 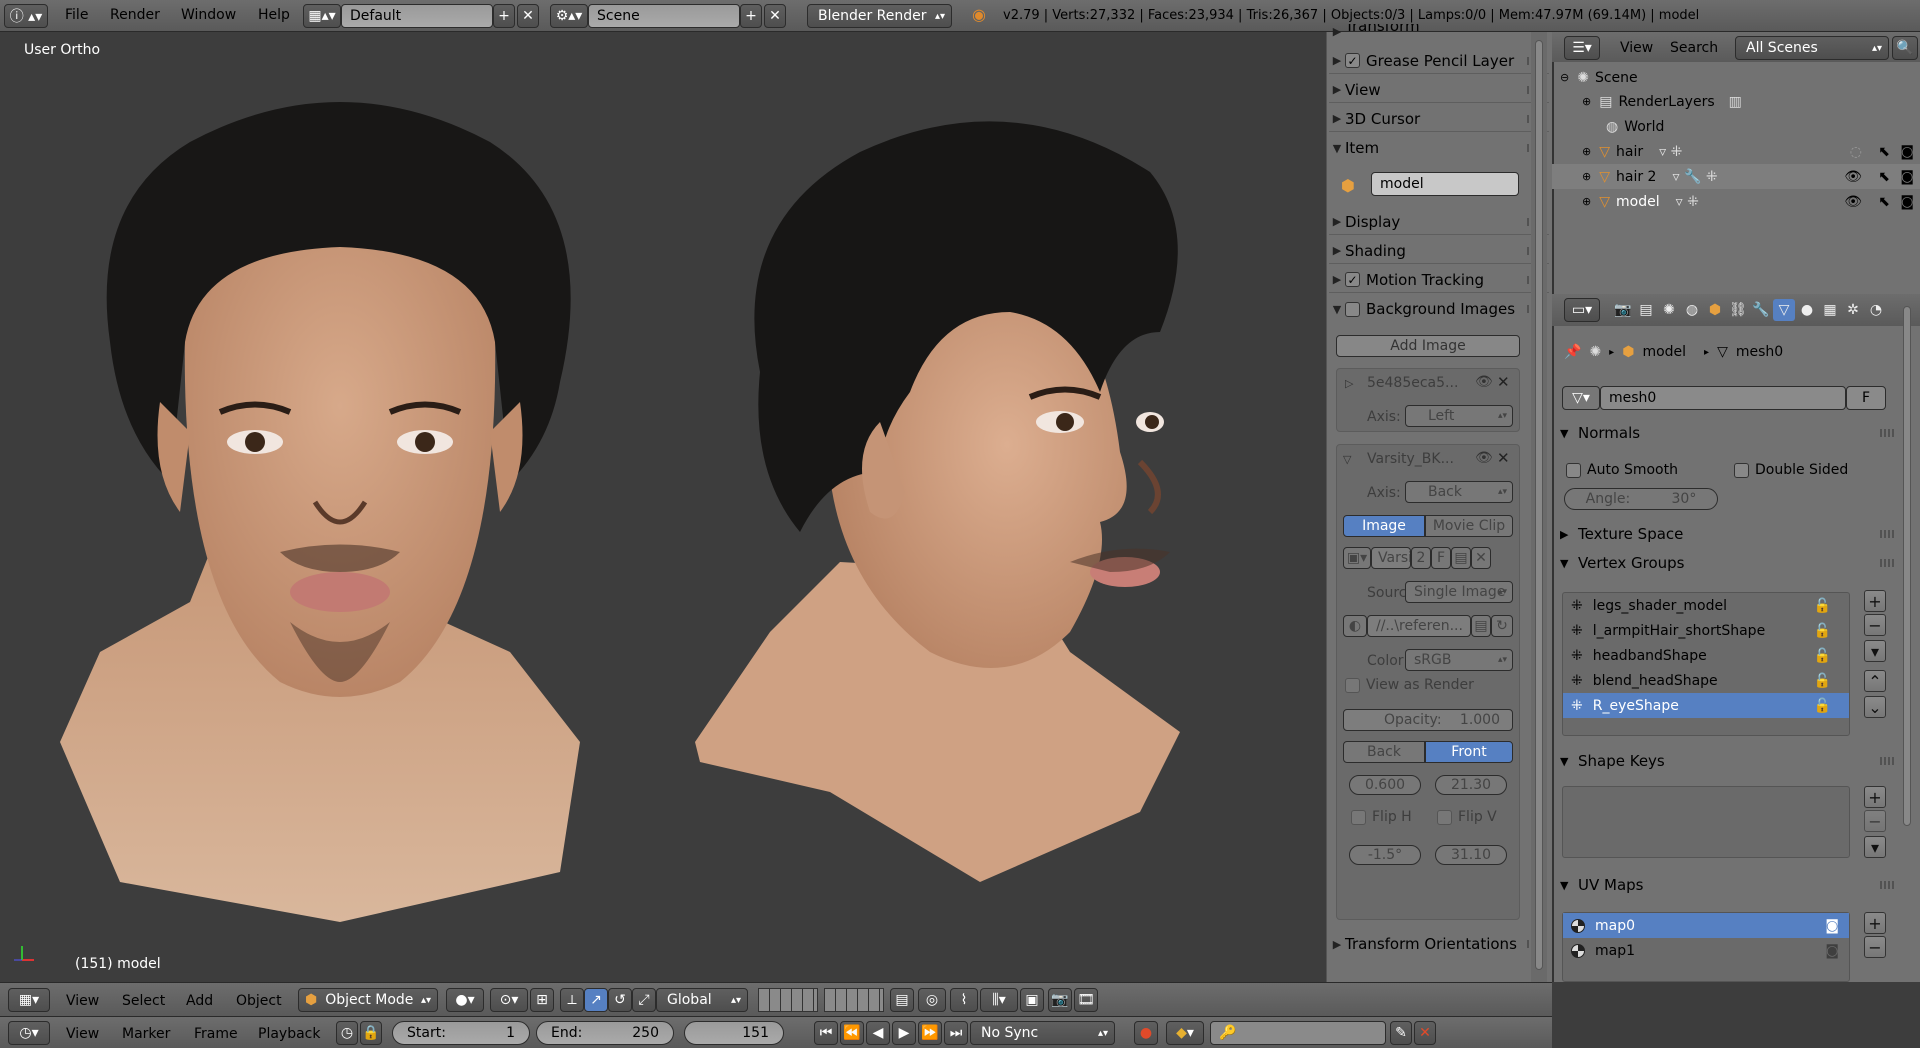 I want to click on menu-help: Help, so click(x=274, y=15).